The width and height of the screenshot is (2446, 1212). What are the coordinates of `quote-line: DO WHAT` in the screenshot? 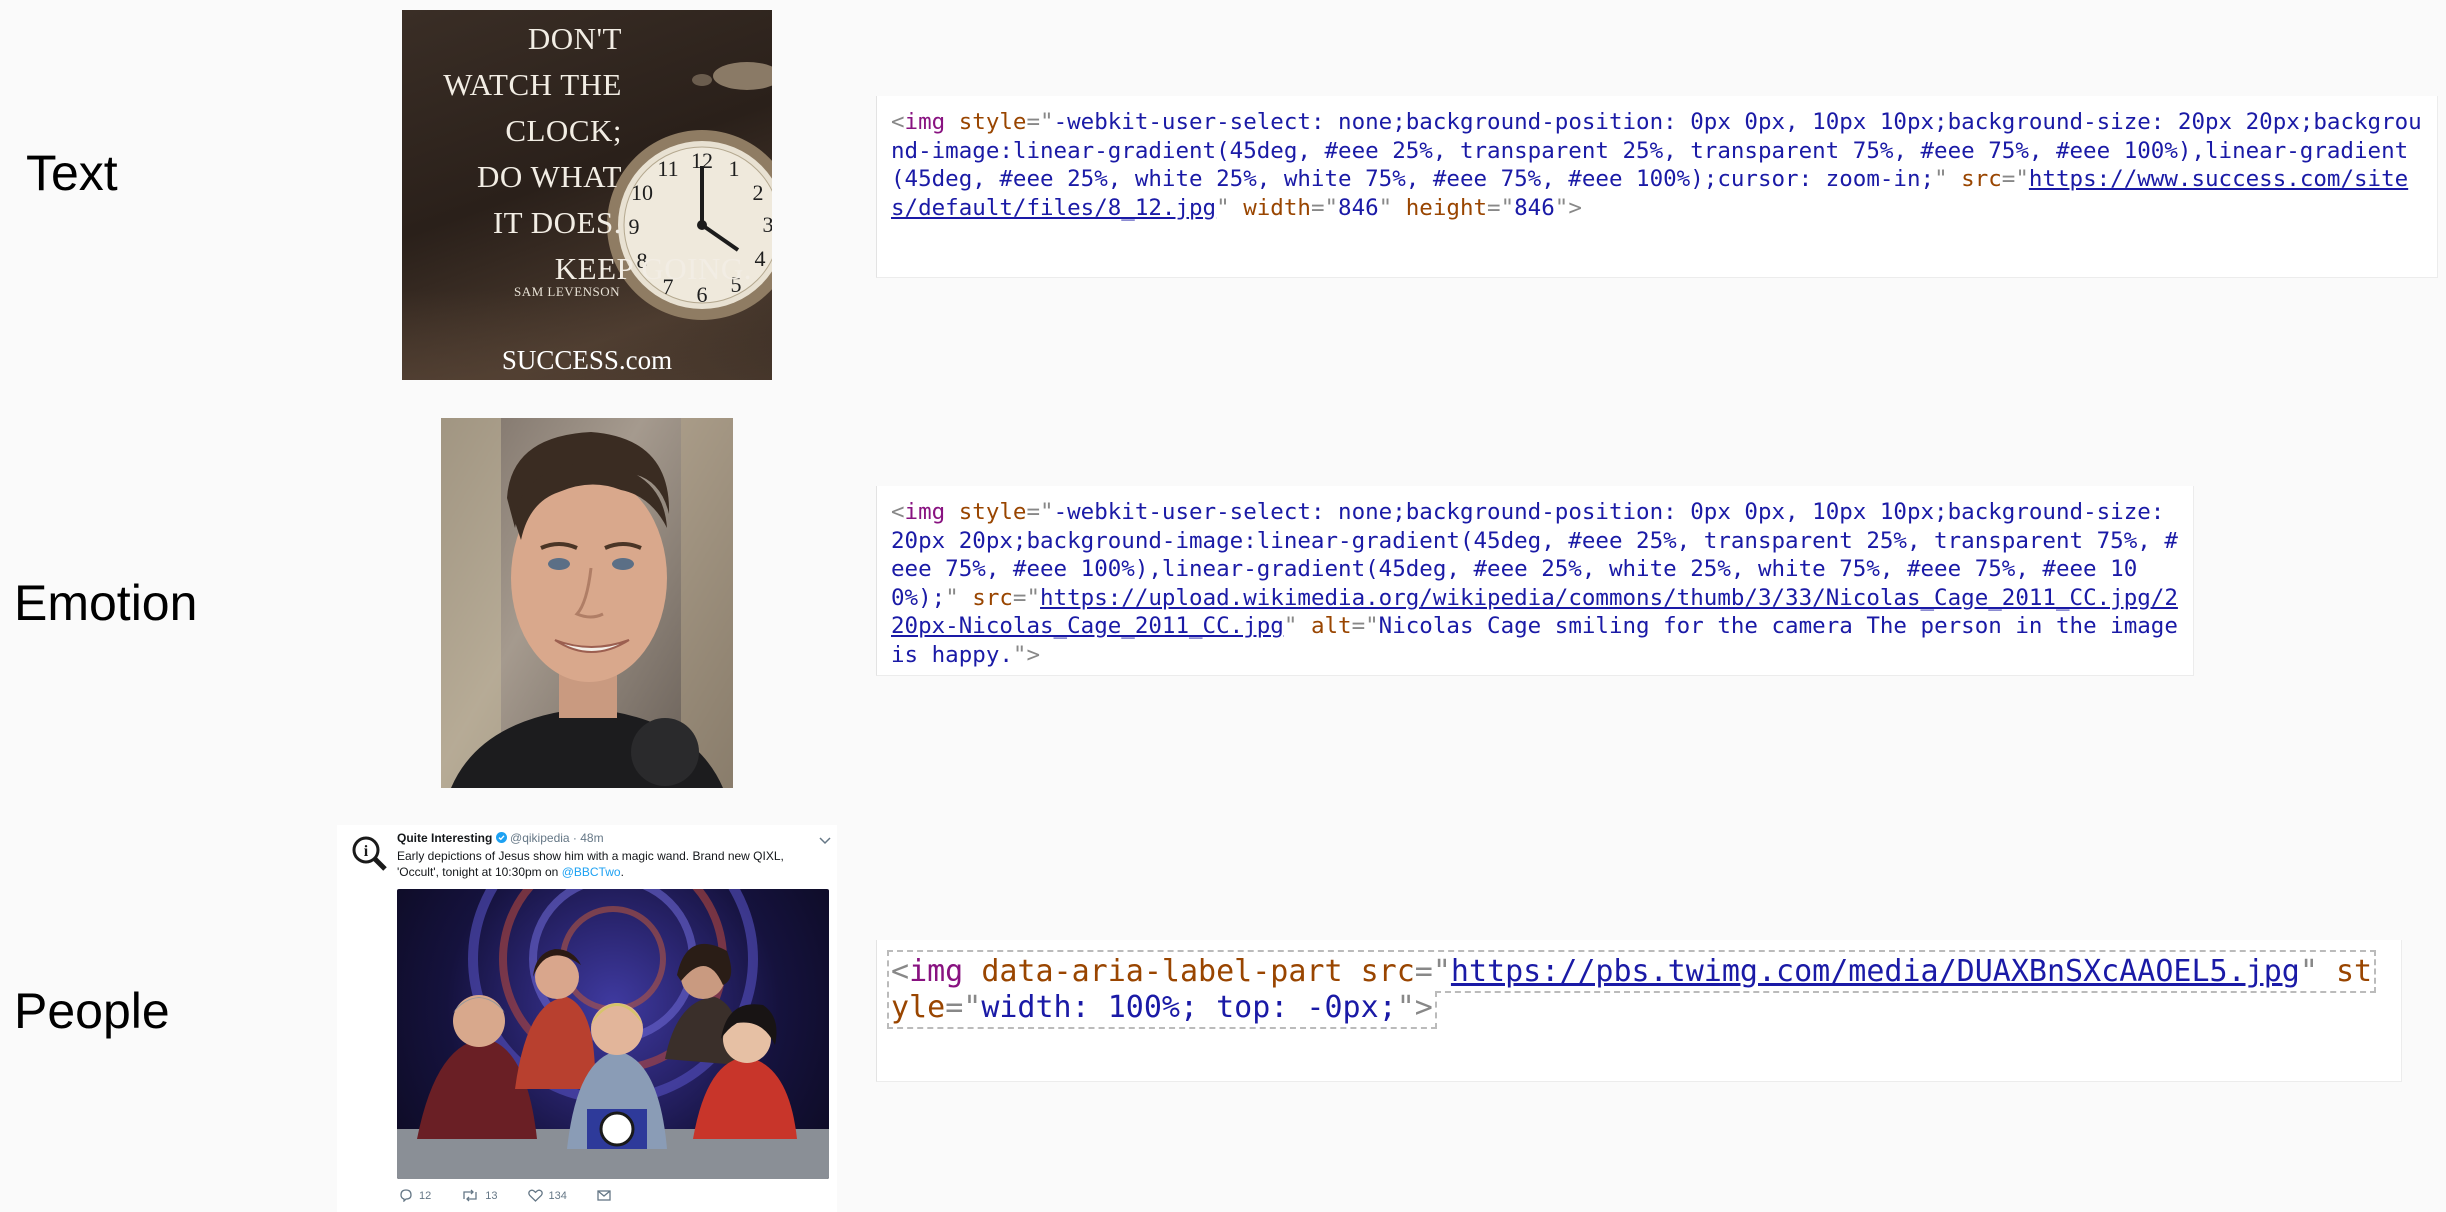 It's located at (549, 176).